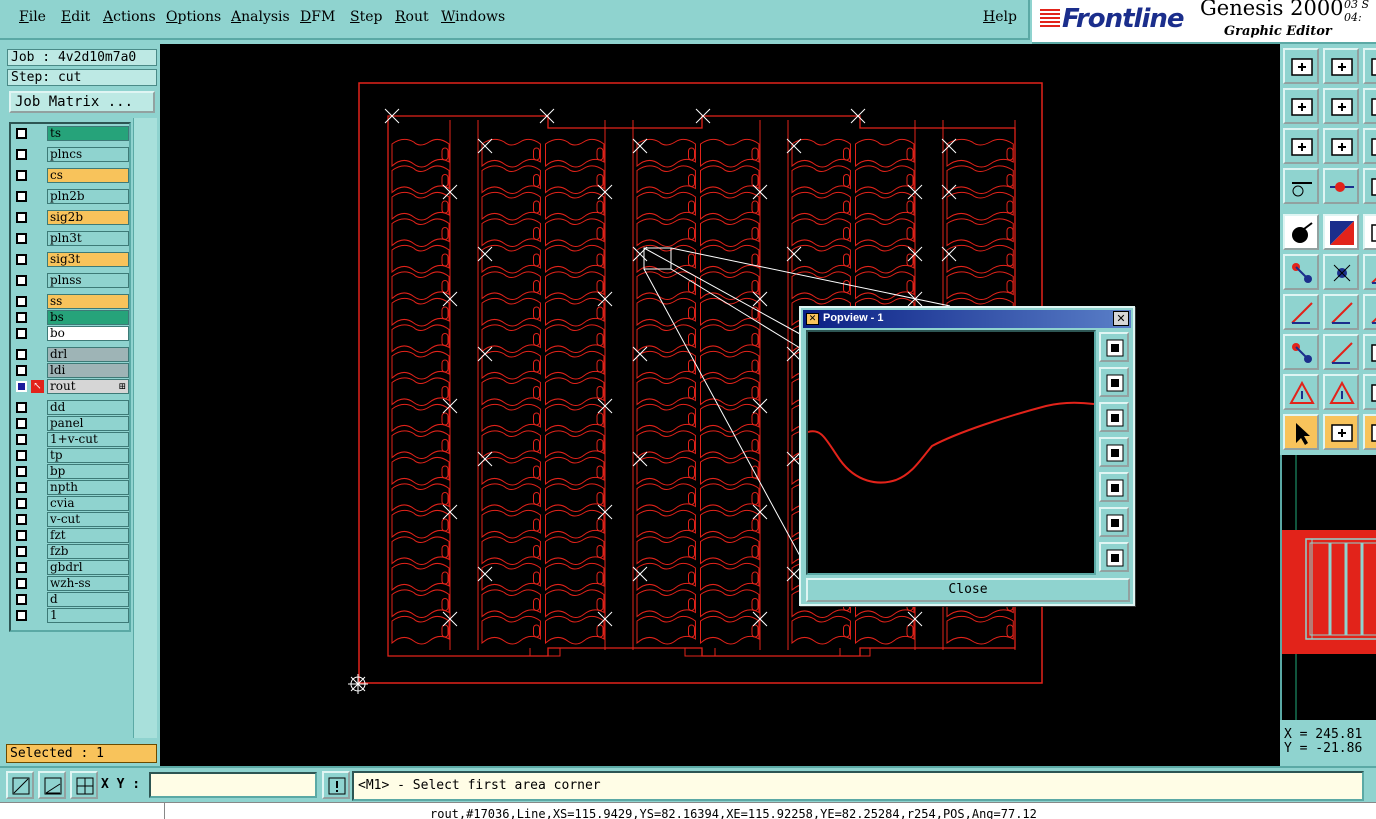 The image size is (1376, 819). I want to click on layer-name: ss, so click(88, 301).